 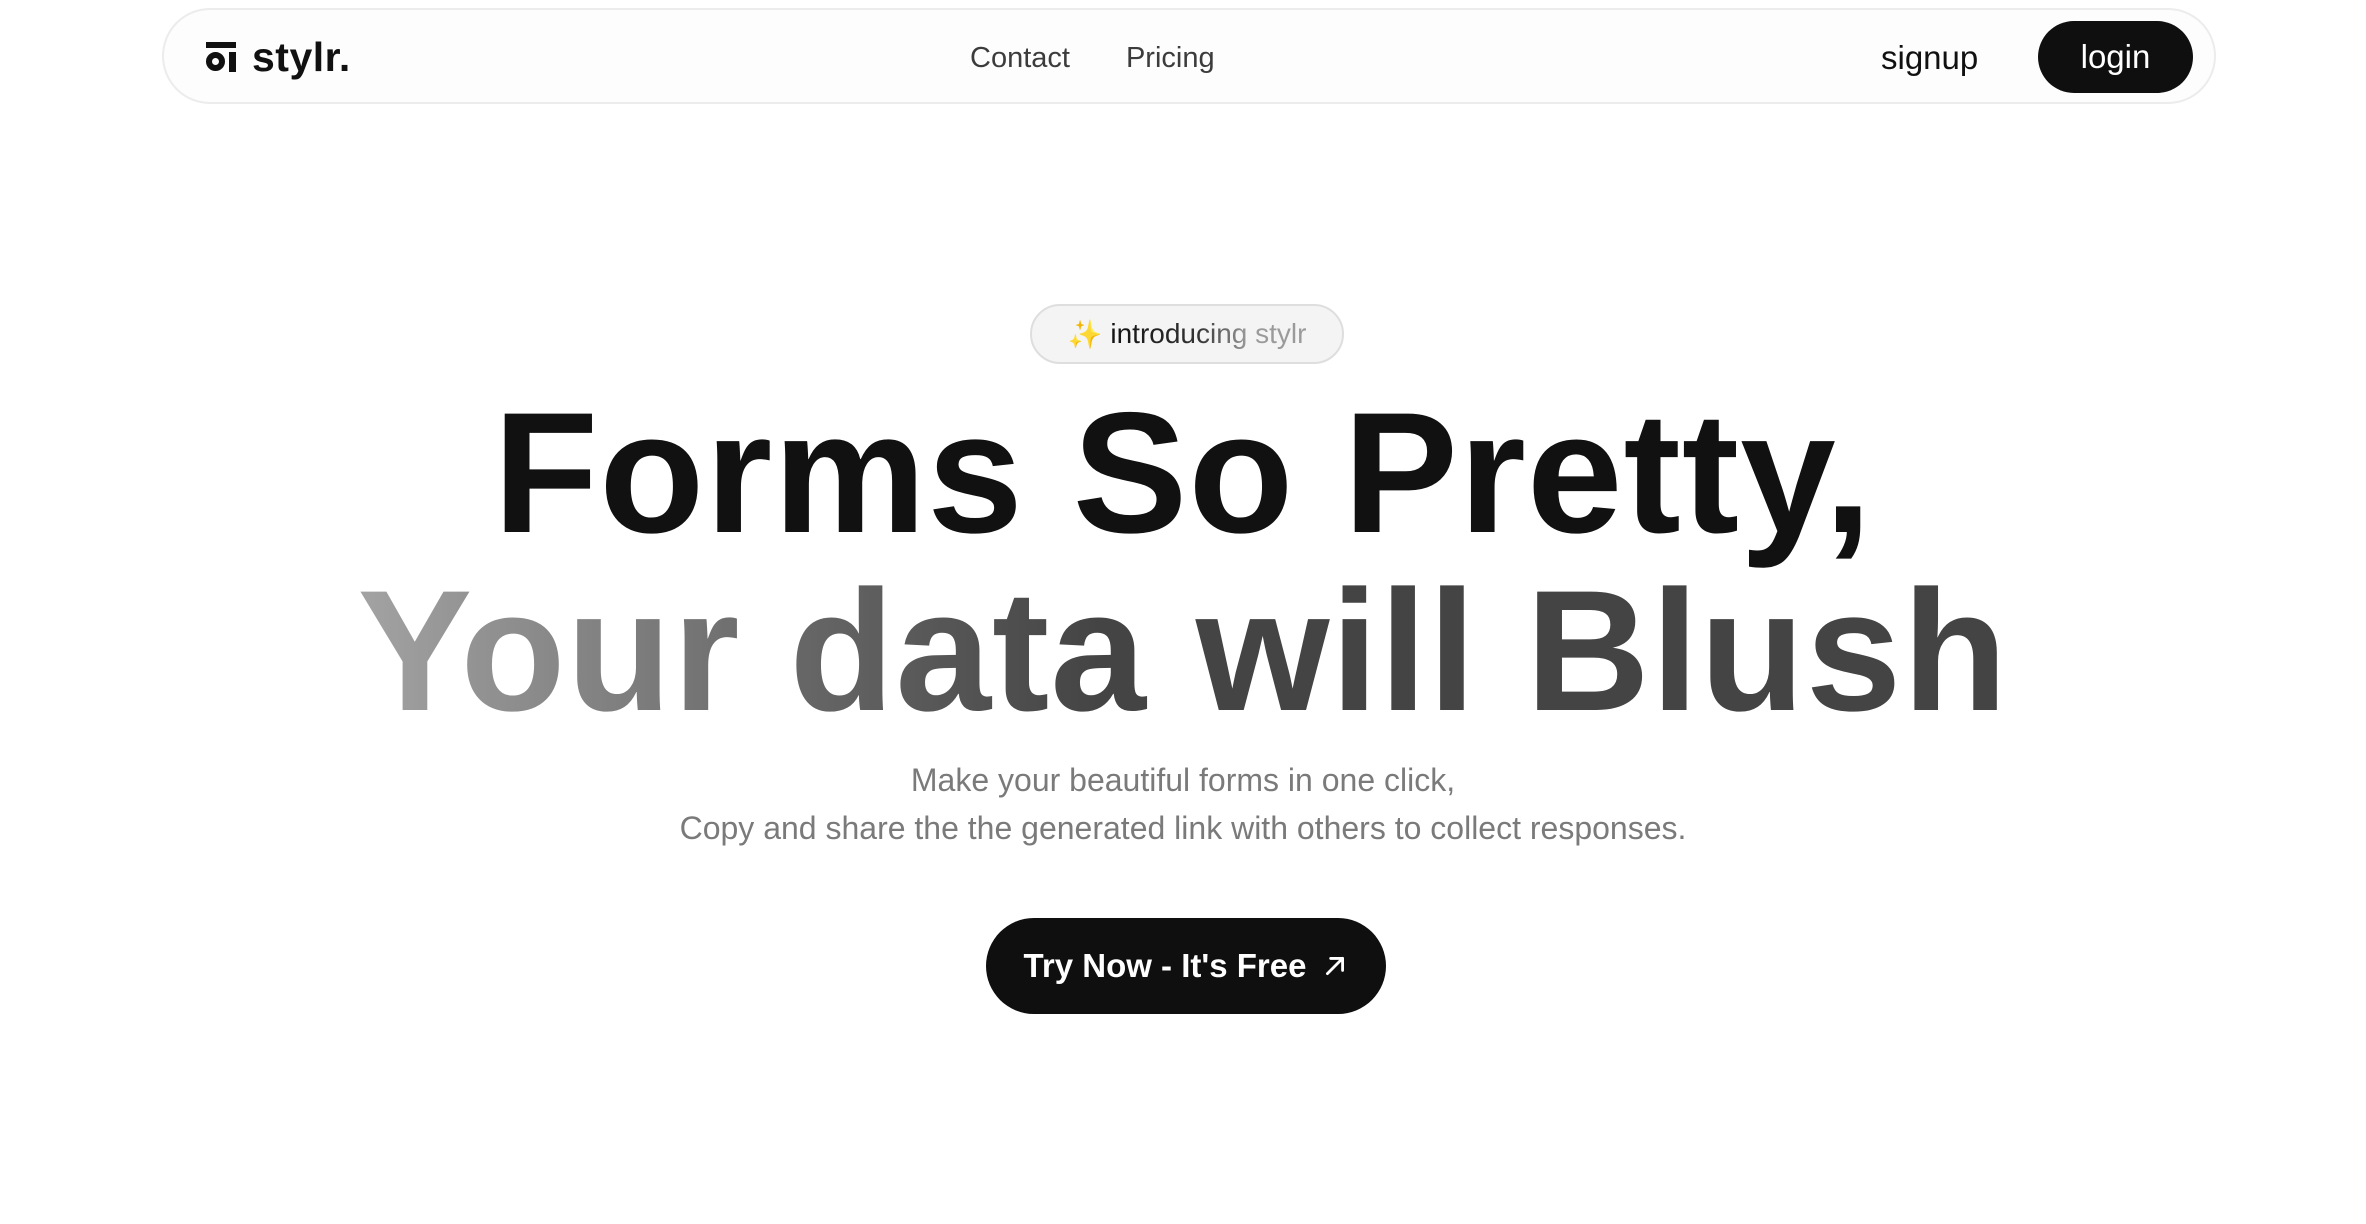 I want to click on signup-link: signup, so click(x=1929, y=58).